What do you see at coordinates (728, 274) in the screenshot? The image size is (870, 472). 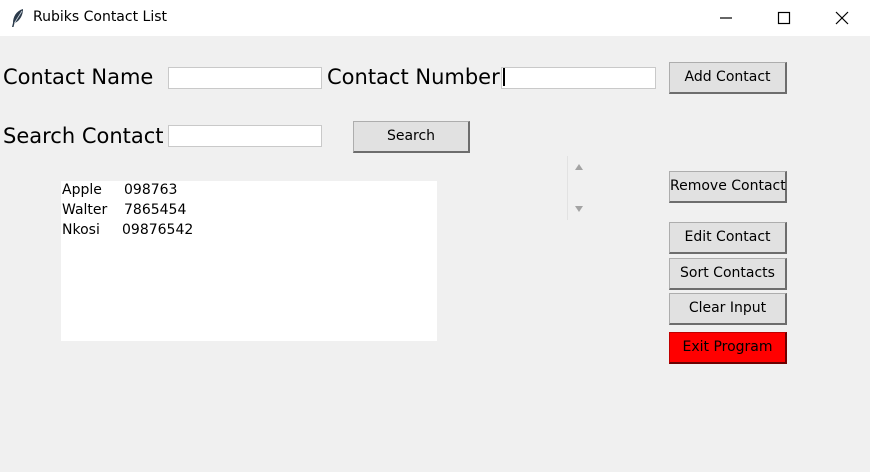 I see `sort-contacts-button: Sort Contacts` at bounding box center [728, 274].